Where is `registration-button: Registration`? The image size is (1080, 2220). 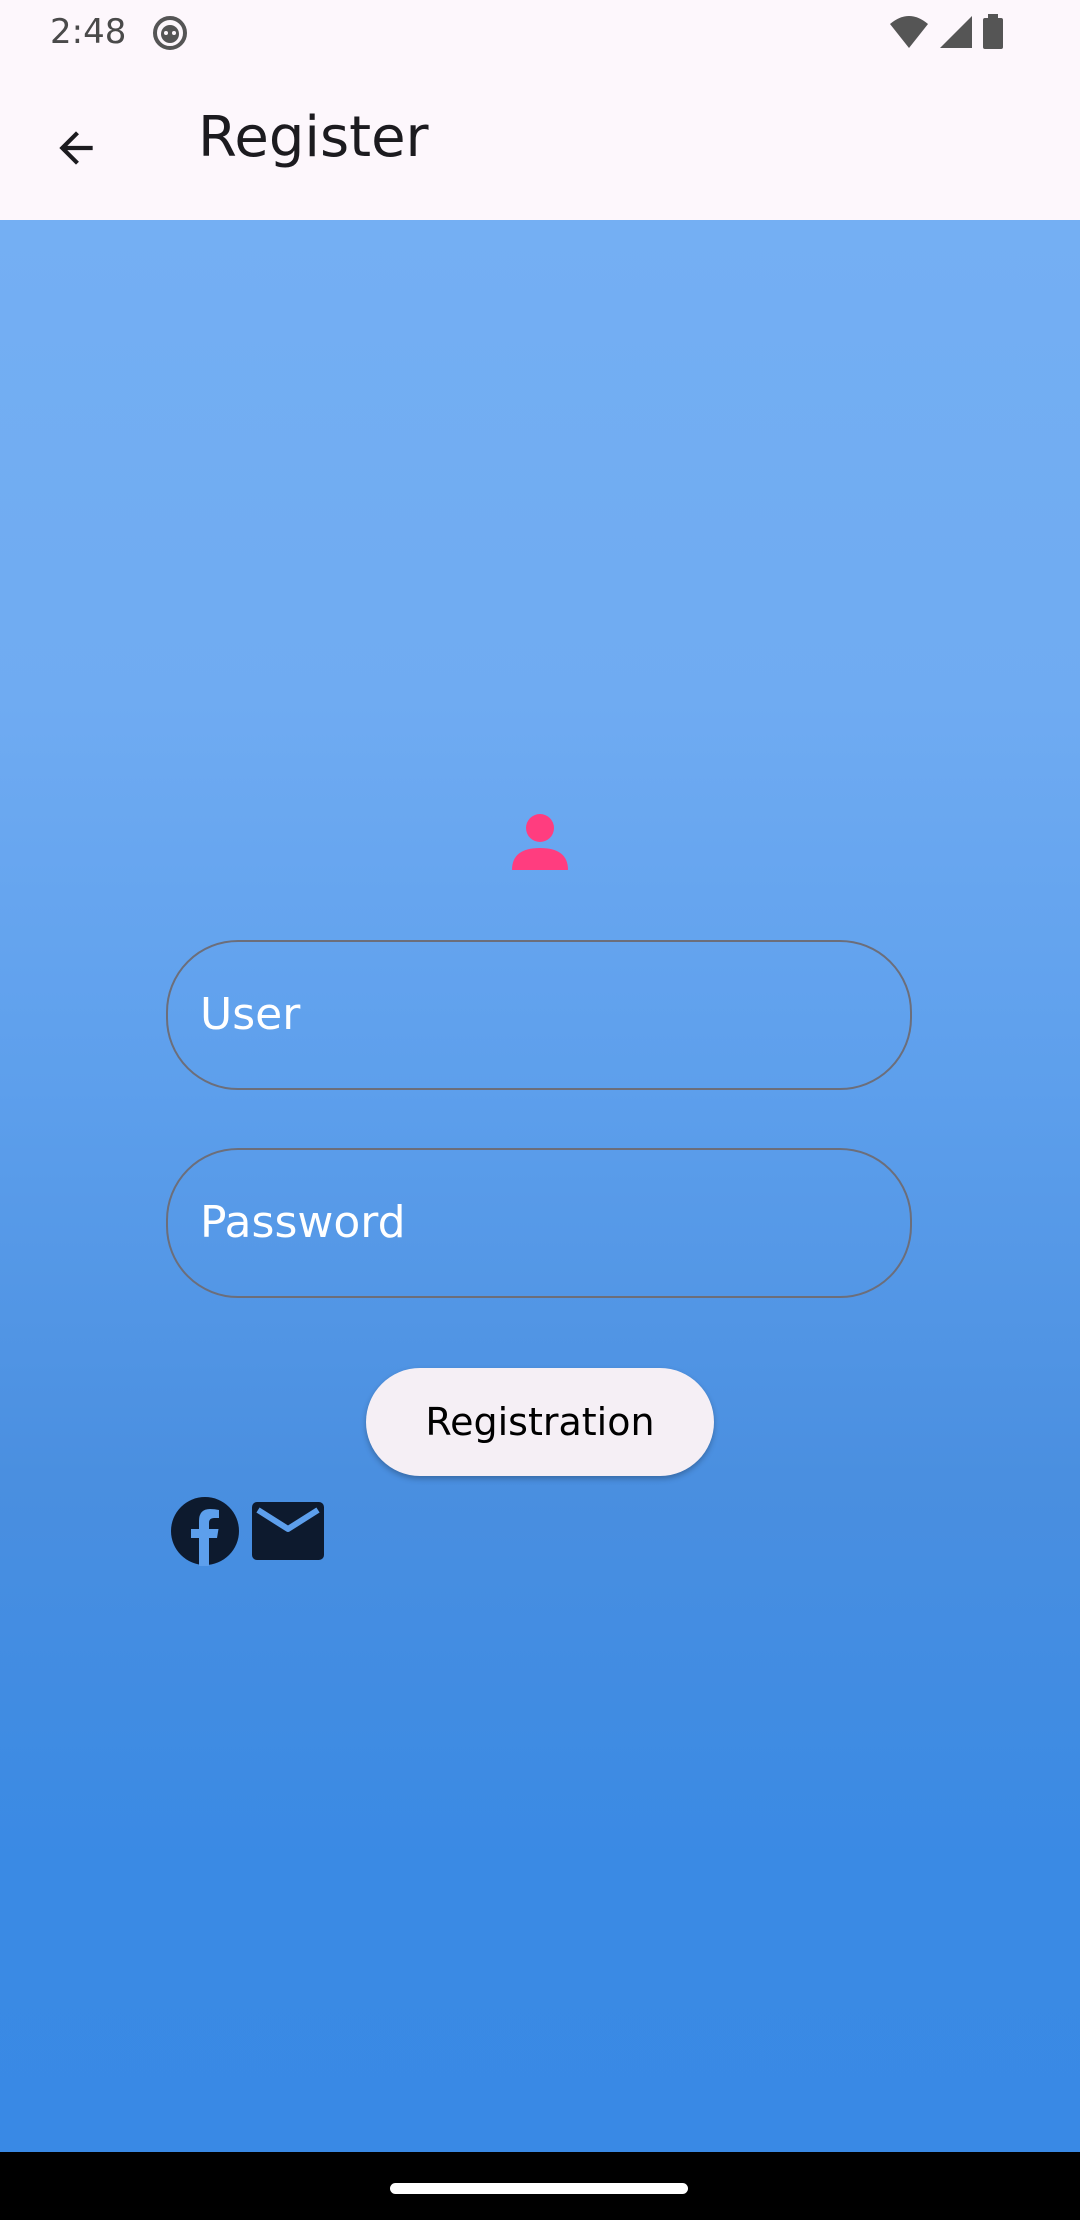 registration-button: Registration is located at coordinates (540, 1422).